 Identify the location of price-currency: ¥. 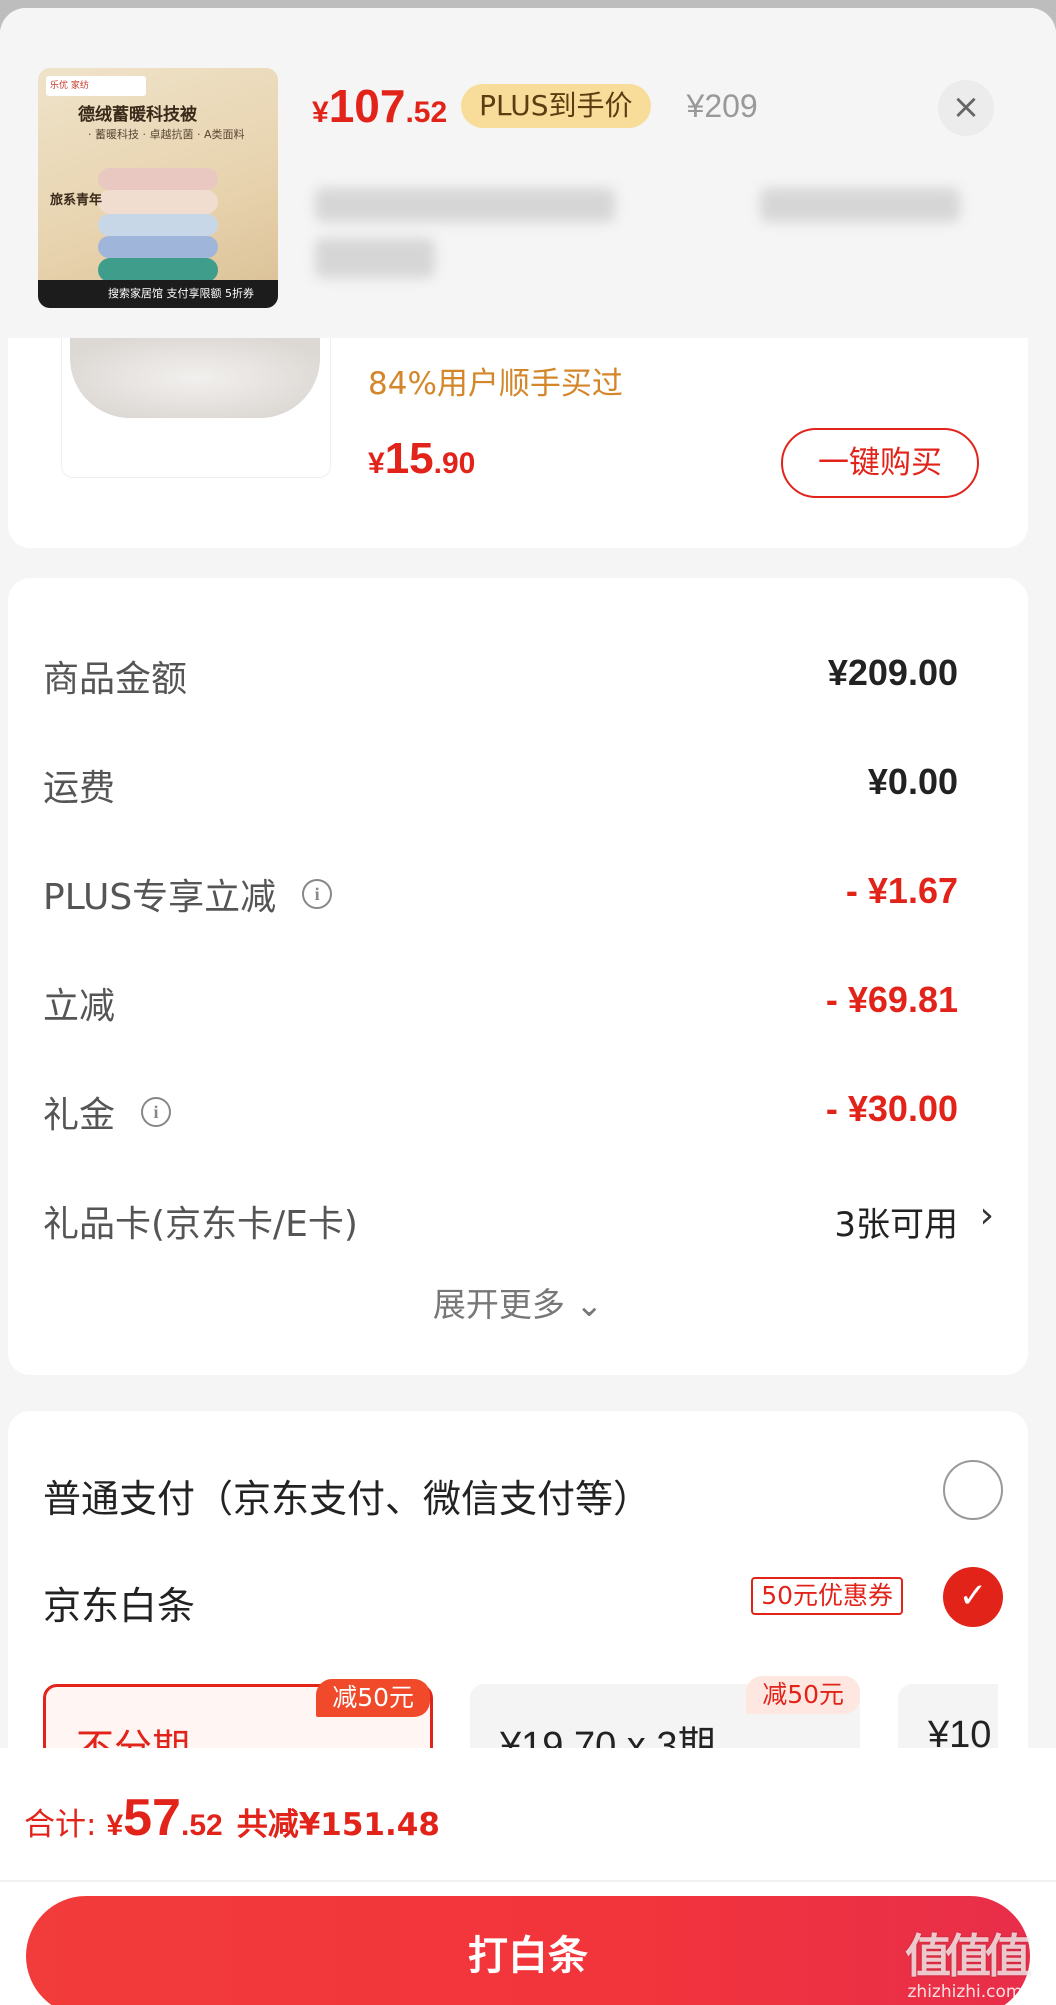
(320, 112).